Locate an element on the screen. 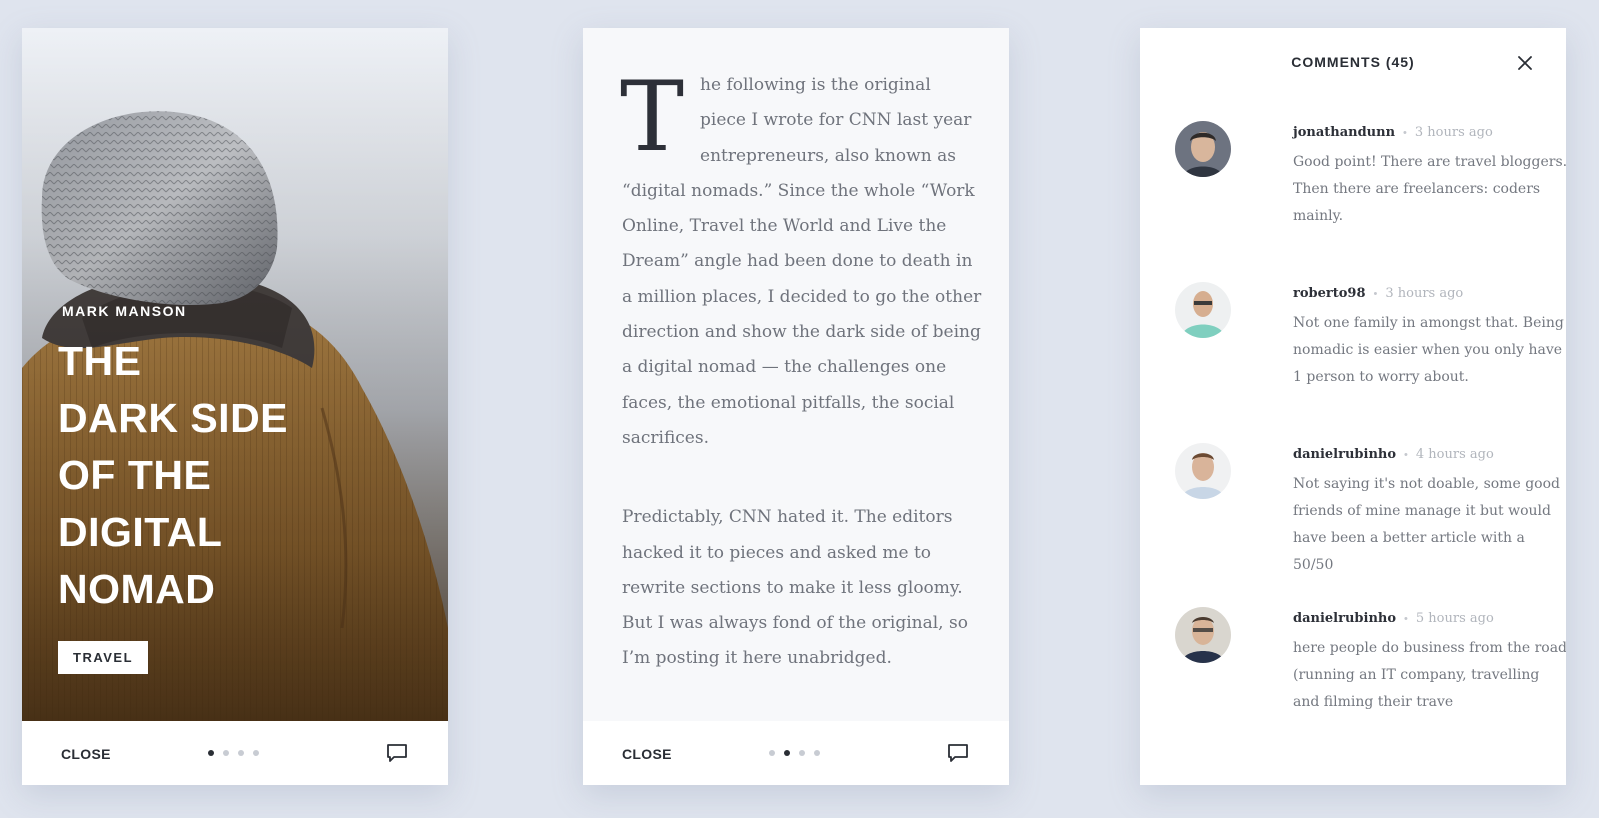  title-line: DIGITAL is located at coordinates (140, 532).